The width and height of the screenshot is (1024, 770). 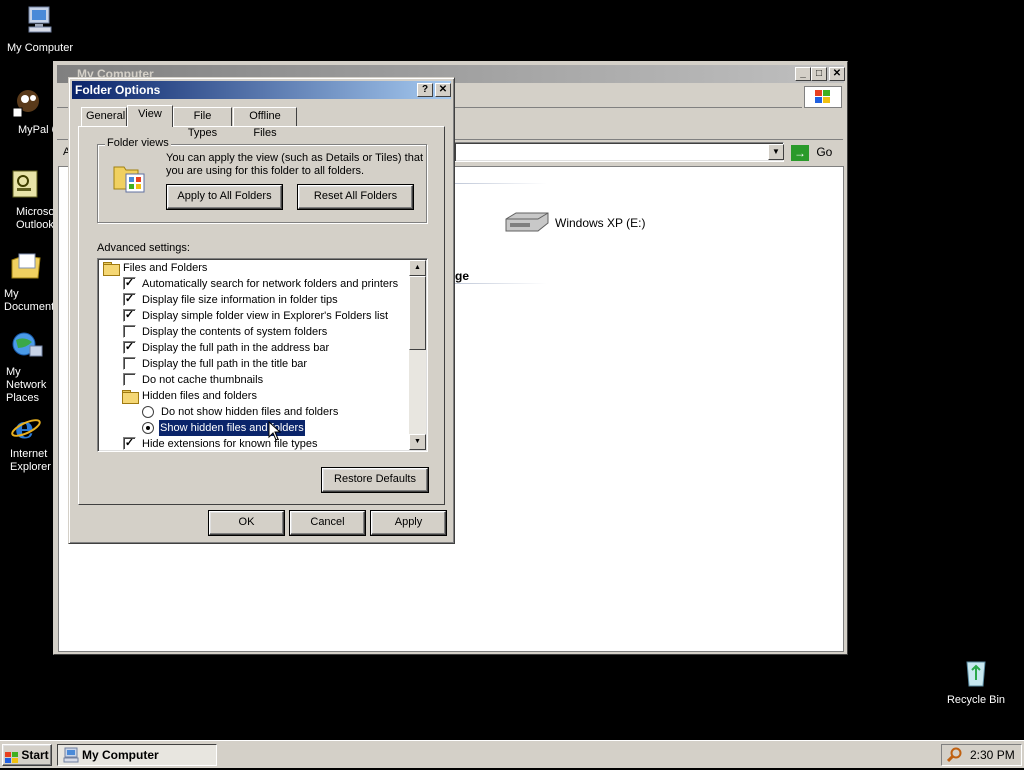 I want to click on start-label: Start, so click(x=35, y=755).